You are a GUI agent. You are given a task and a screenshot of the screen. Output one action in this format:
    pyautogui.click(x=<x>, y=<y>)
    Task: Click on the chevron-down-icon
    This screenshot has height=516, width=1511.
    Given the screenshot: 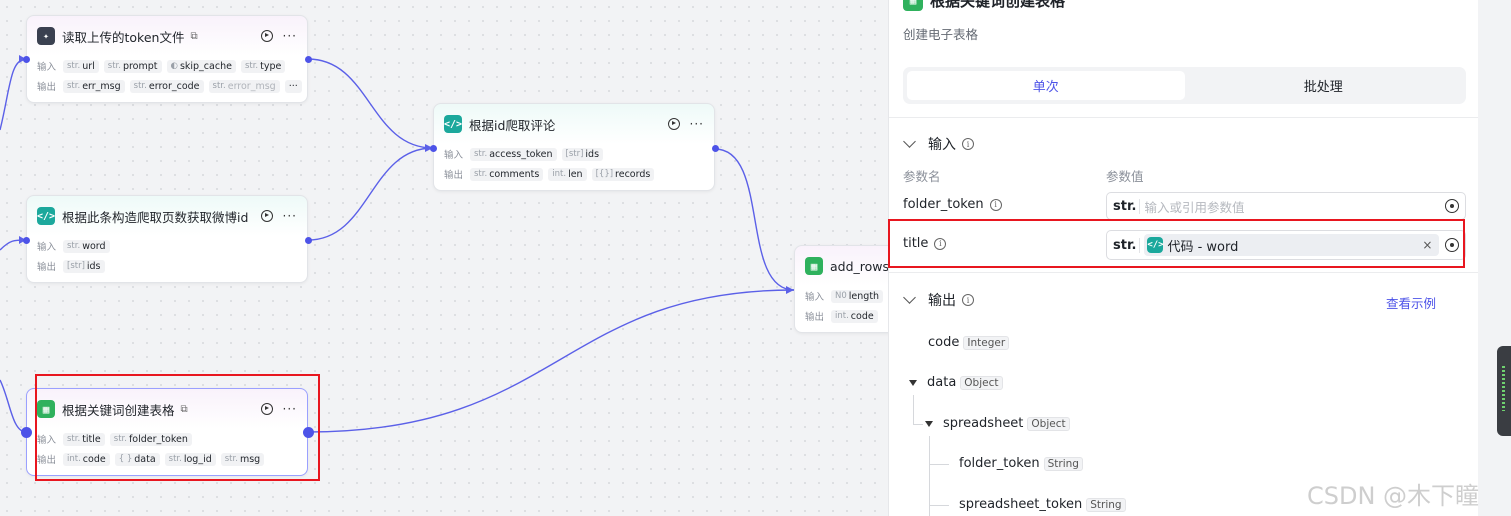 What is the action you would take?
    pyautogui.click(x=909, y=297)
    